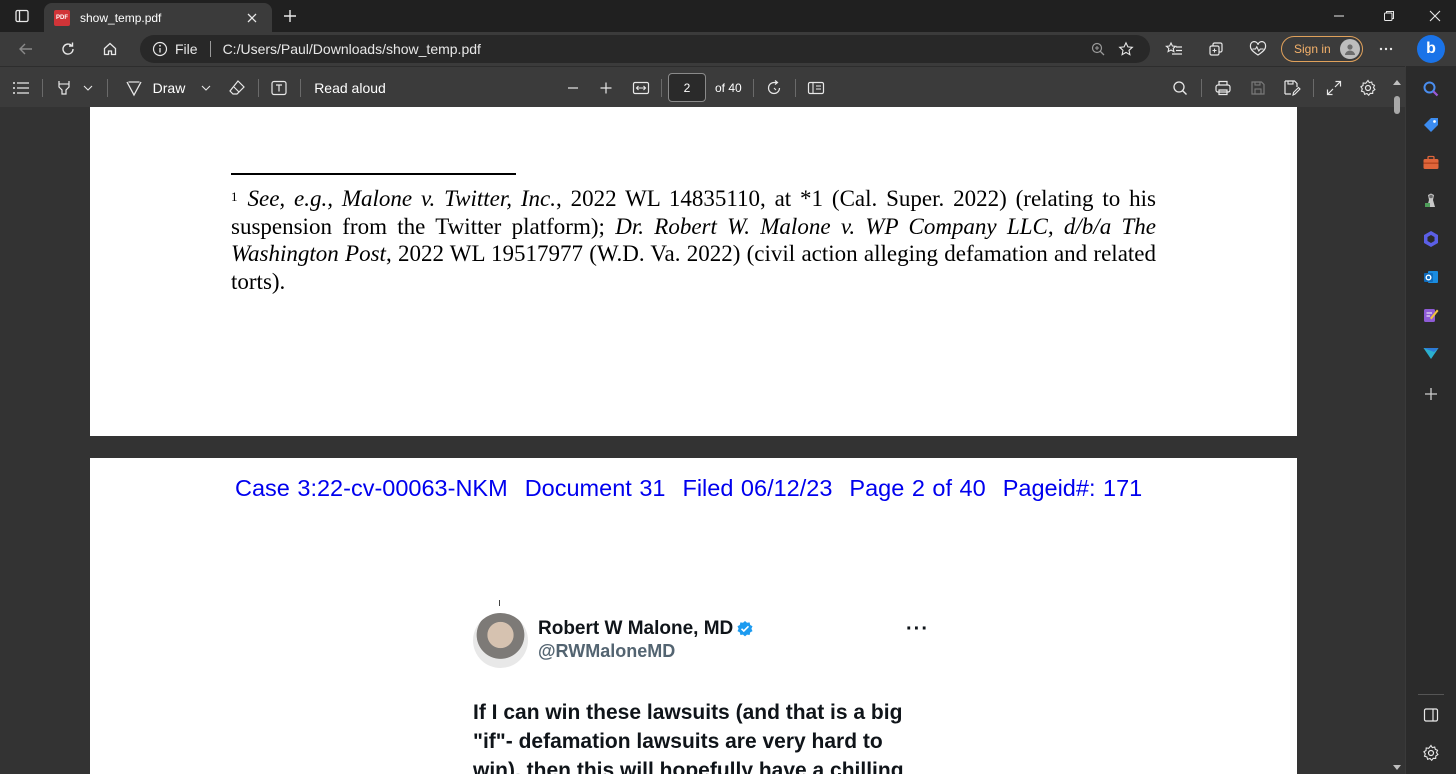 This screenshot has height=774, width=1456. Describe the element at coordinates (26, 49) in the screenshot. I see `back-button` at that location.